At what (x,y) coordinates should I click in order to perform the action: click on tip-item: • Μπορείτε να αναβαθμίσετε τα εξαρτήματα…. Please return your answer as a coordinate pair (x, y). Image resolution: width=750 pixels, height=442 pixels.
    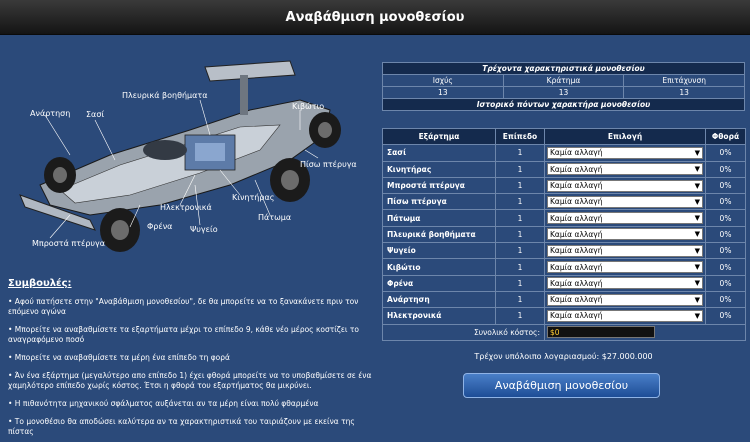
    Looking at the image, I should click on (183, 334).